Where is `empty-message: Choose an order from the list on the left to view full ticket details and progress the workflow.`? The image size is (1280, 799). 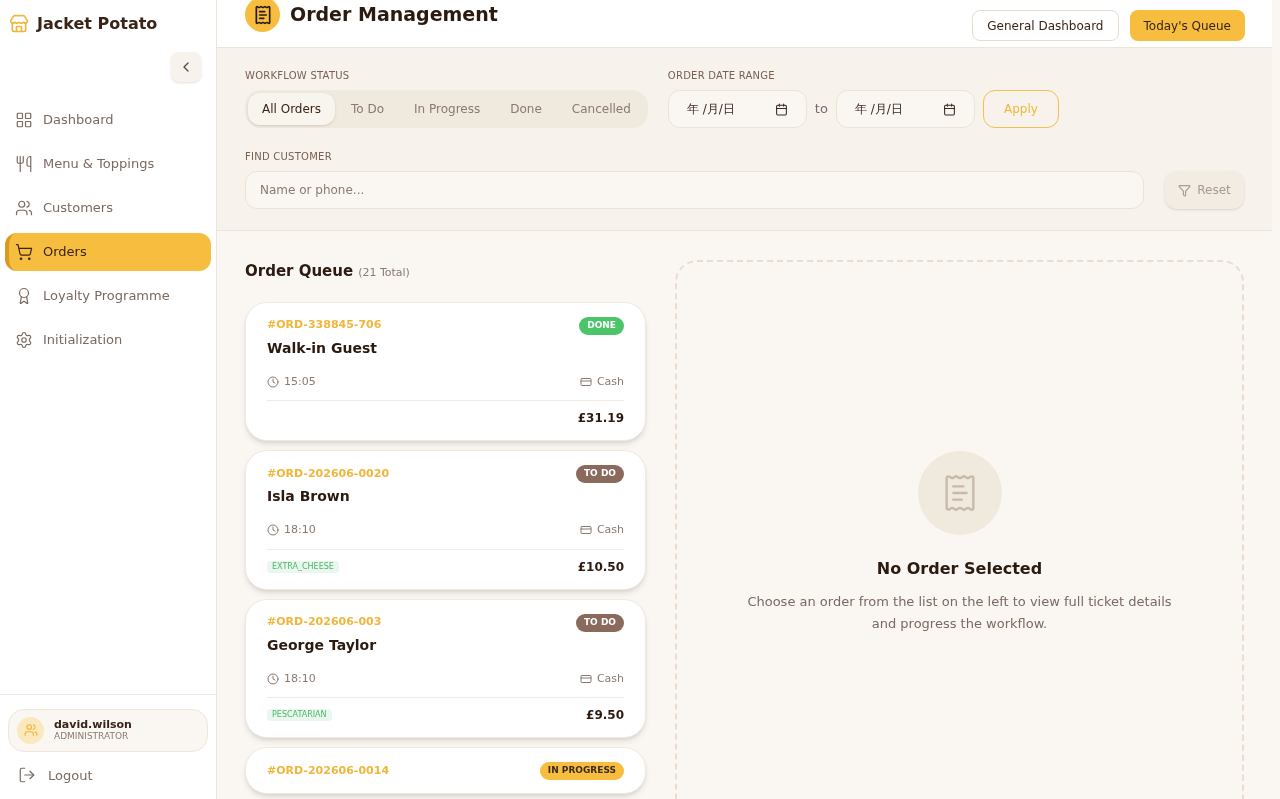 empty-message: Choose an order from the list on the left to view full ticket details and progress the workflow. is located at coordinates (959, 613).